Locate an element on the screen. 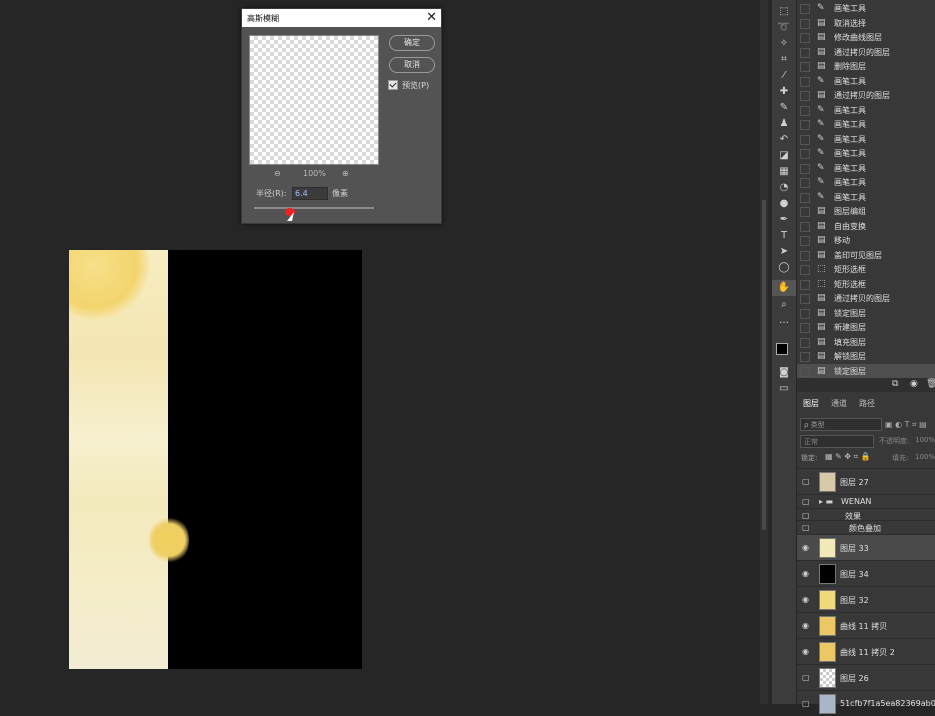 The height and width of the screenshot is (716, 935). cancel-button: 取消 is located at coordinates (412, 65).